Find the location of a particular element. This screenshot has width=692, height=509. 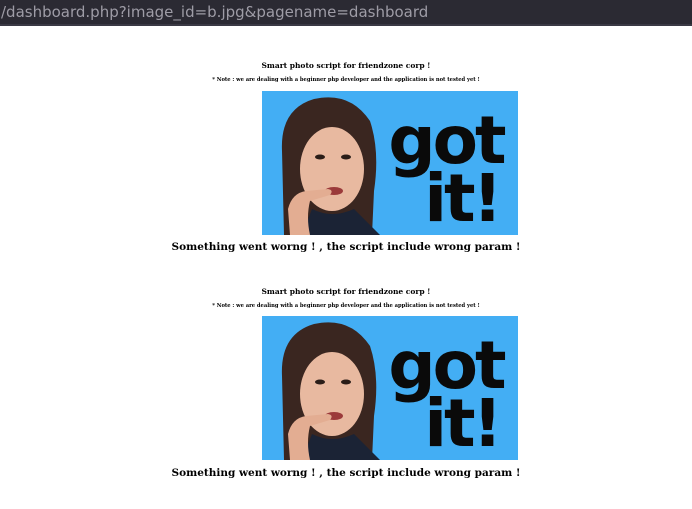

toolbar-divider is located at coordinates (346, 30).